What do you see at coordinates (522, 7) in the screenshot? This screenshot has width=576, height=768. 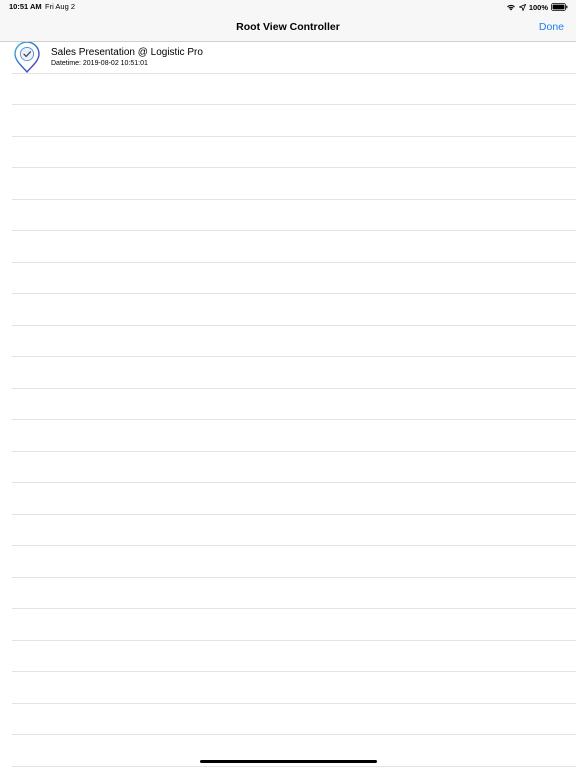 I see `location-arrow-icon` at bounding box center [522, 7].